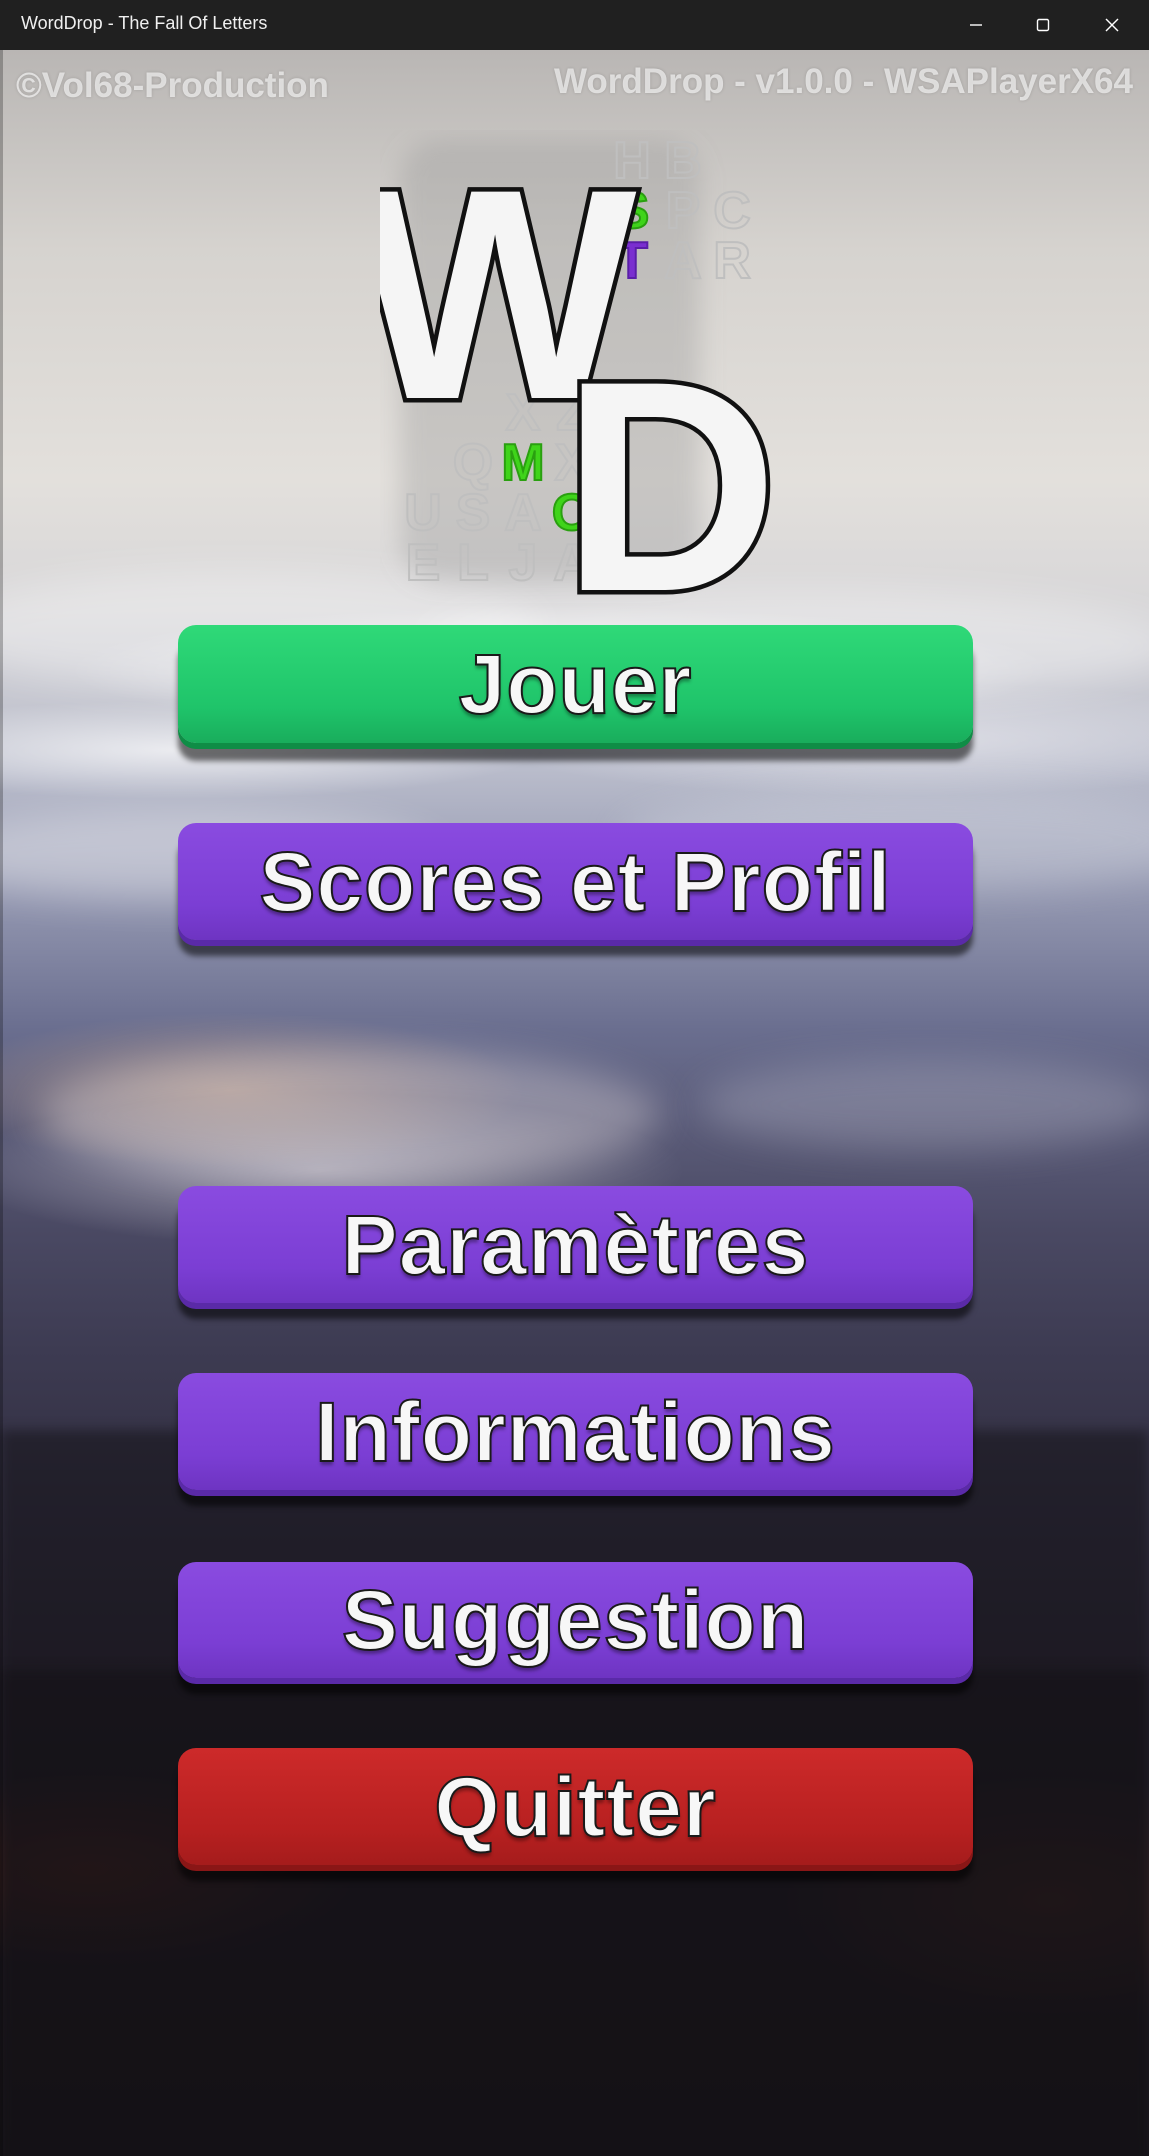 This screenshot has width=1149, height=2156. I want to click on window-border, so click(1, 1103).